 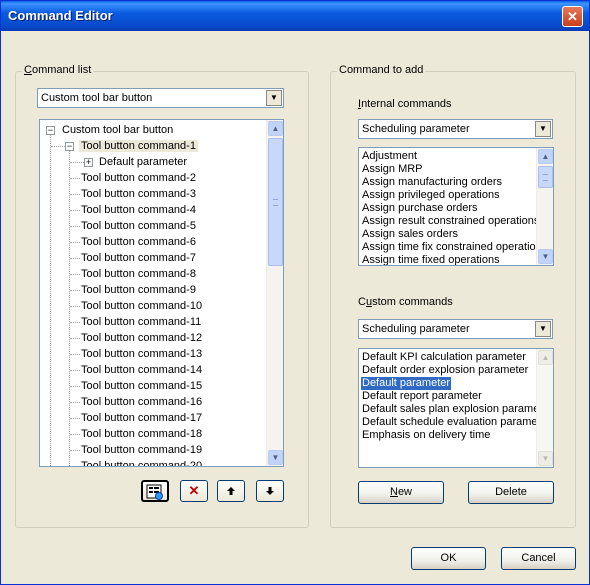 I want to click on tree-child-label: Default parameter, so click(x=143, y=162).